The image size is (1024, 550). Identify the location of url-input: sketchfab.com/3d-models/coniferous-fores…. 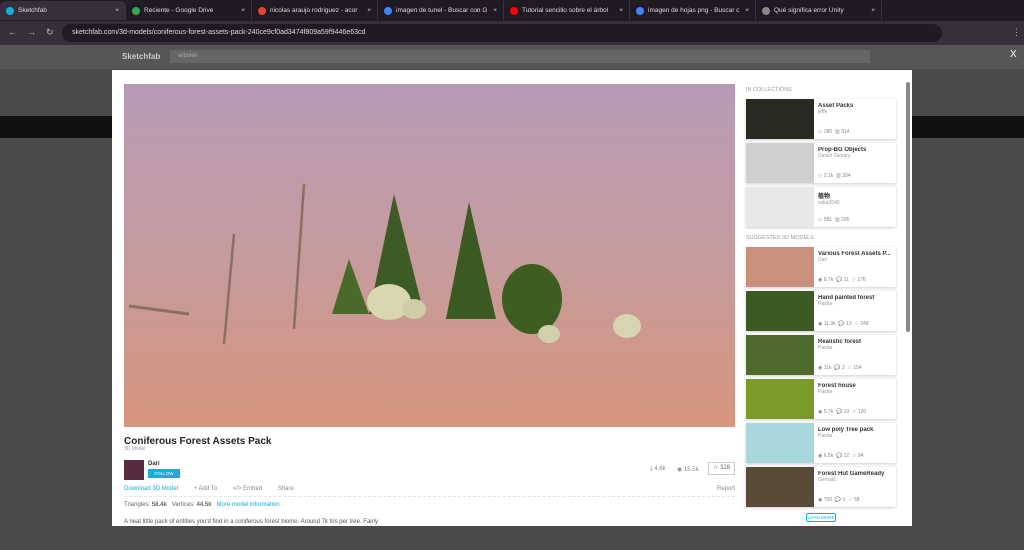
(502, 33).